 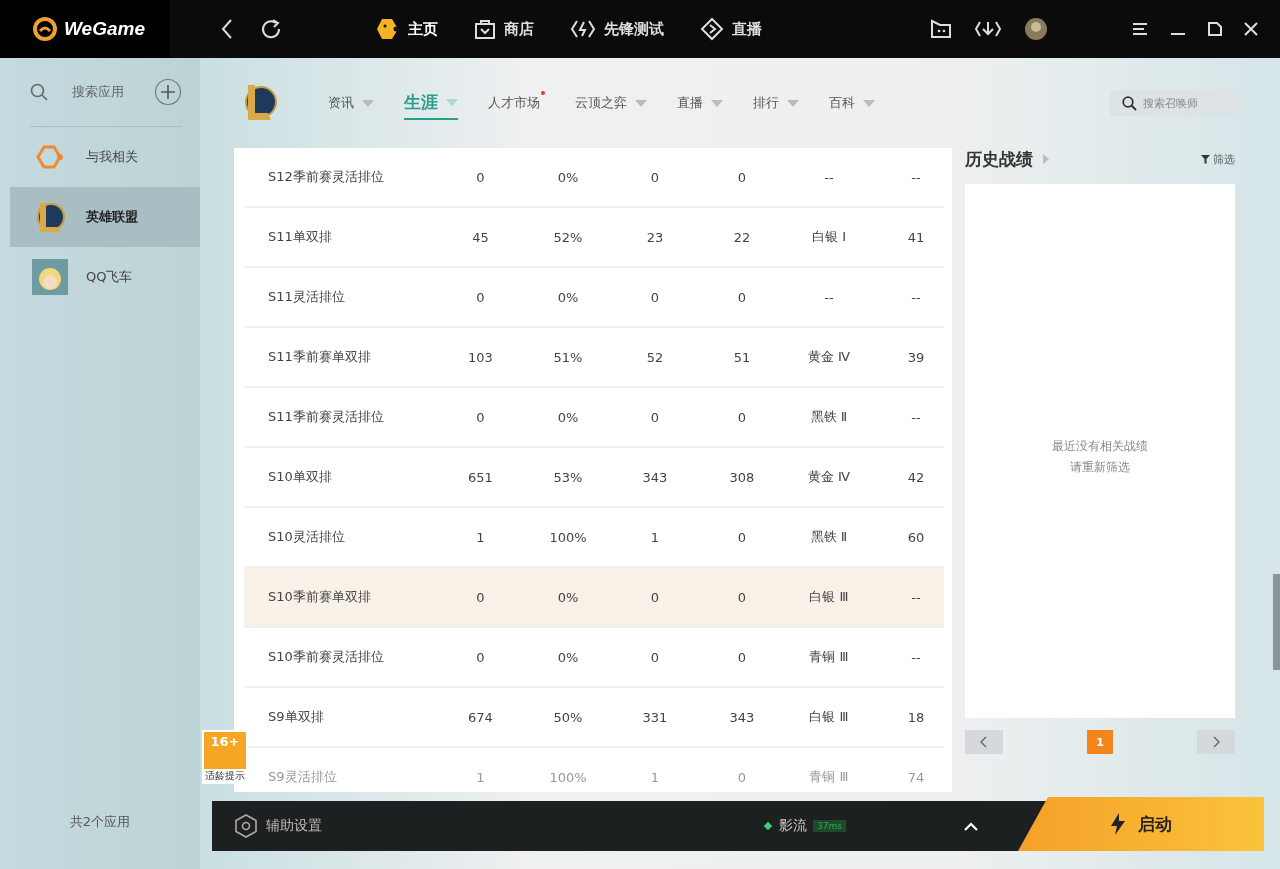 What do you see at coordinates (594, 718) in the screenshot?
I see `table-row: S9单双排 674 50% 331 343 白银 Ⅲ 18` at bounding box center [594, 718].